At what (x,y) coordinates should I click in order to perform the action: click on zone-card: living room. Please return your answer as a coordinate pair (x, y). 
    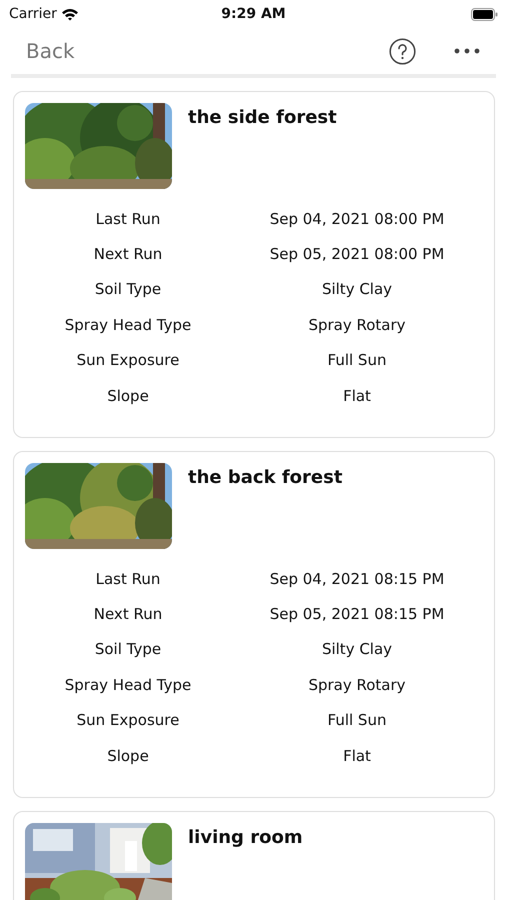
    Looking at the image, I should click on (254, 855).